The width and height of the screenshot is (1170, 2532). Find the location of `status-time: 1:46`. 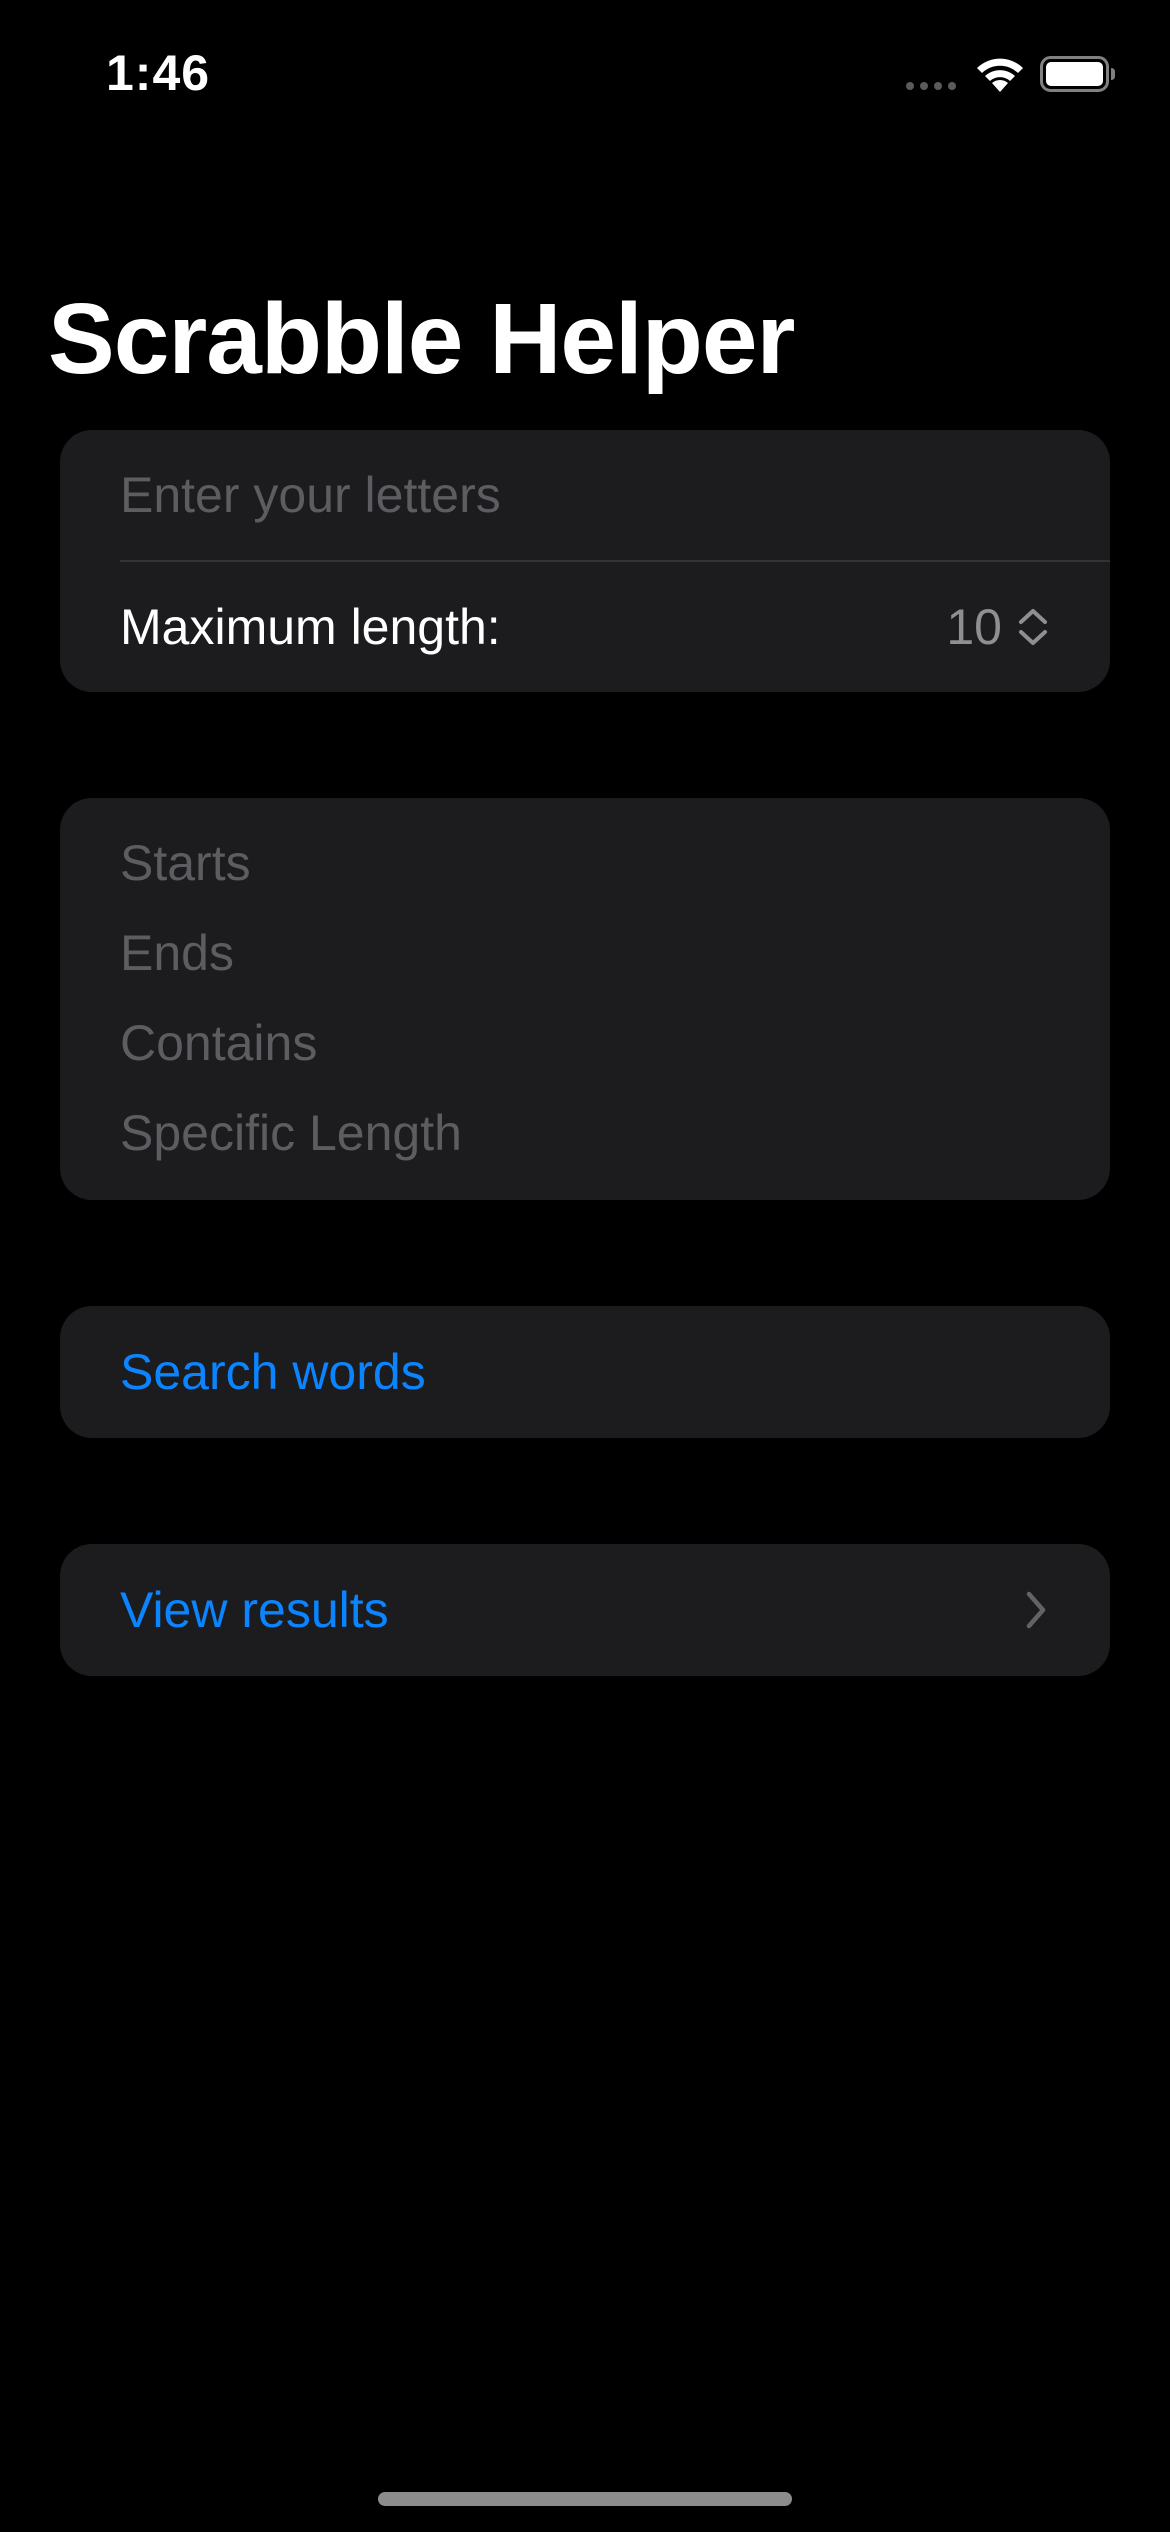

status-time: 1:46 is located at coordinates (158, 73).